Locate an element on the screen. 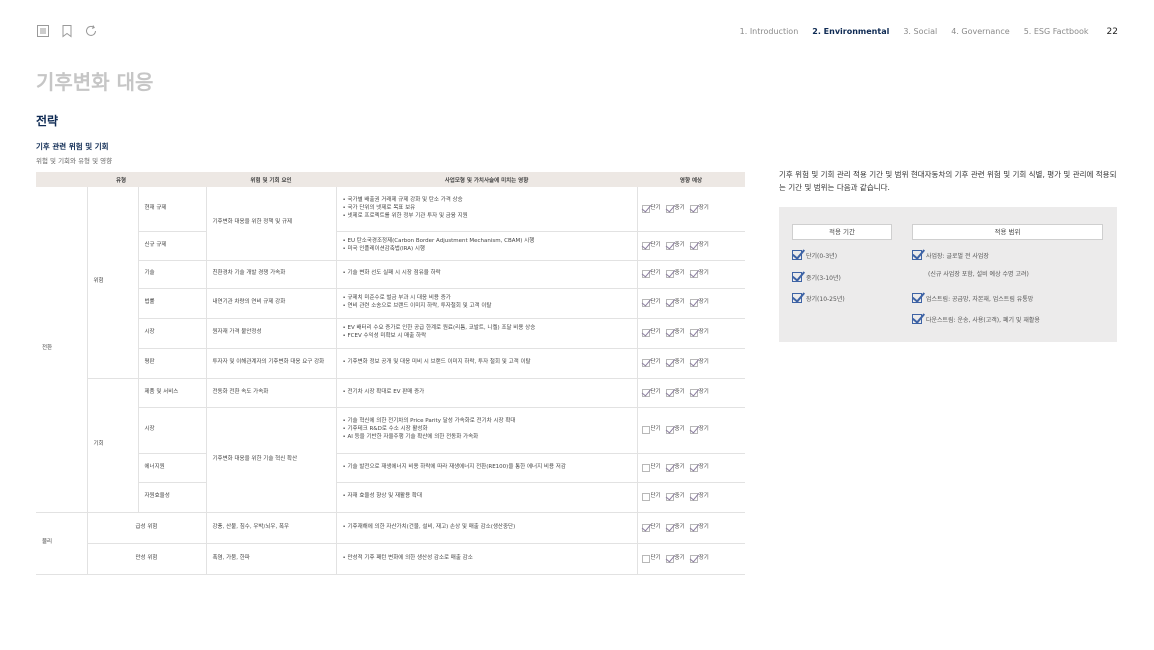 This screenshot has height=650, width=1154. nav-environmental: 2. Environmental is located at coordinates (850, 31).